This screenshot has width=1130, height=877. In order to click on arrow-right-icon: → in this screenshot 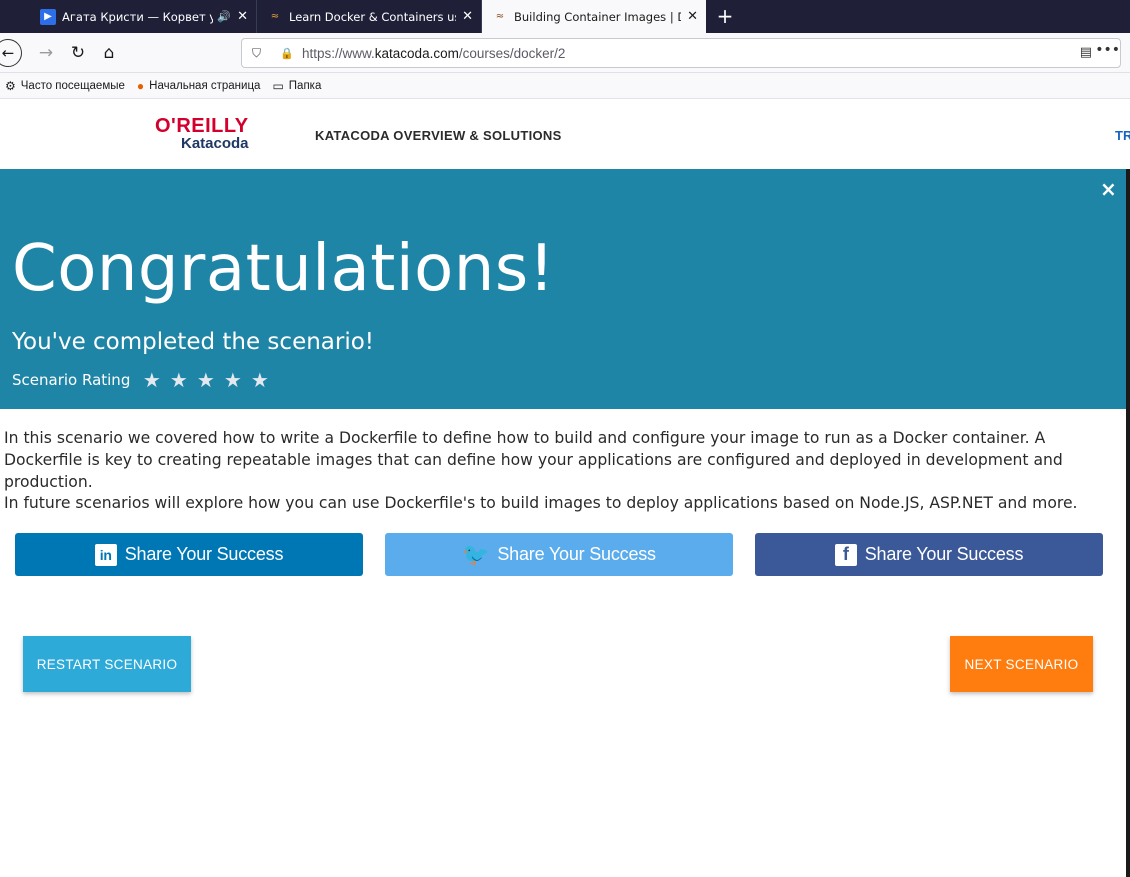, I will do `click(46, 53)`.